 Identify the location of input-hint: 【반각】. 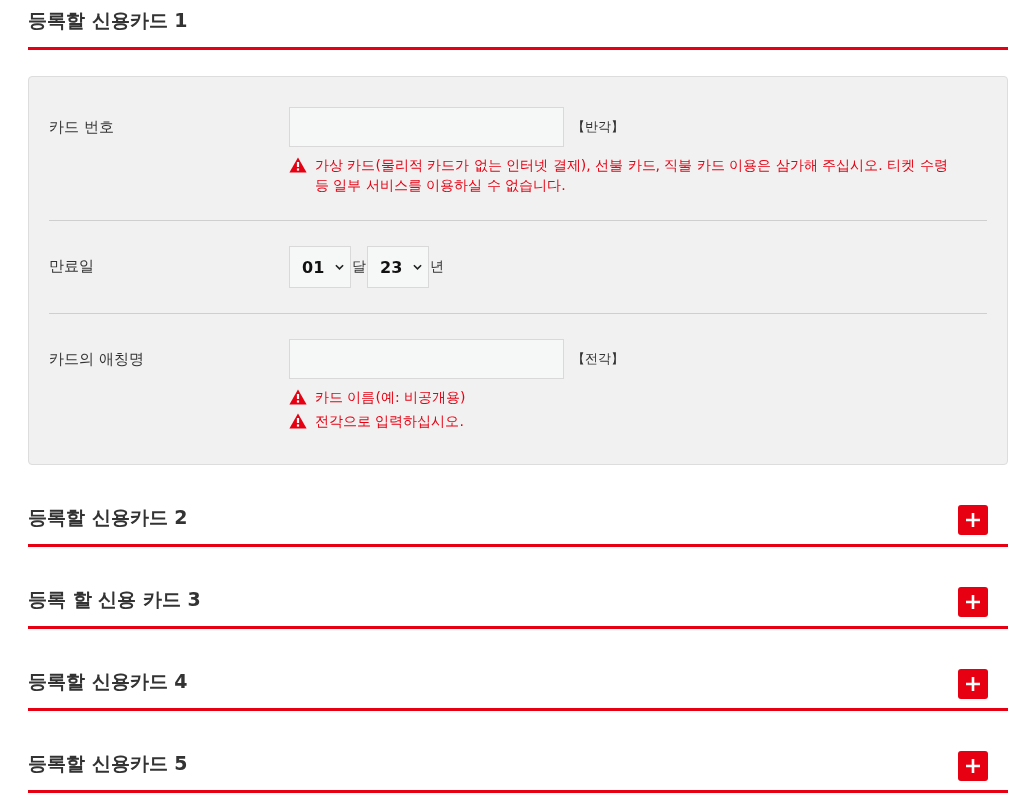
(598, 127).